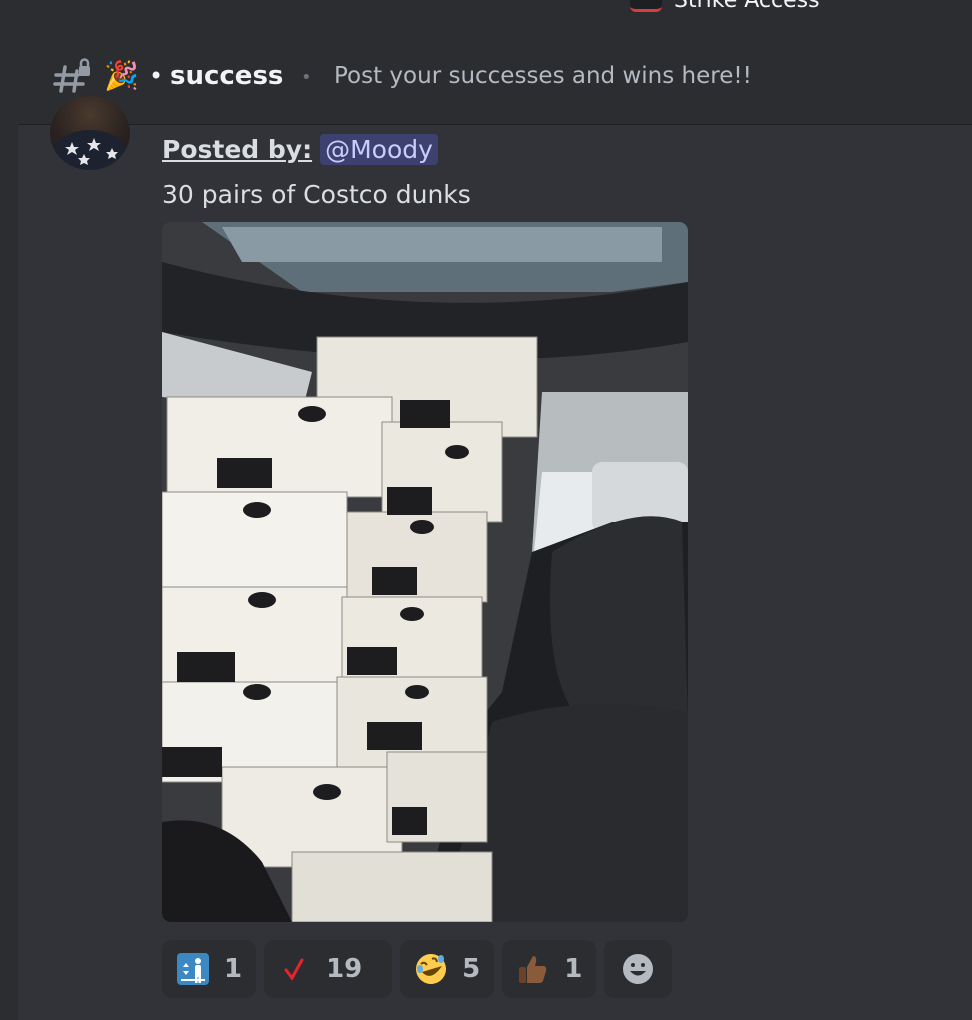 The width and height of the screenshot is (972, 1020). Describe the element at coordinates (295, 969) in the screenshot. I see `red-check-icon` at that location.